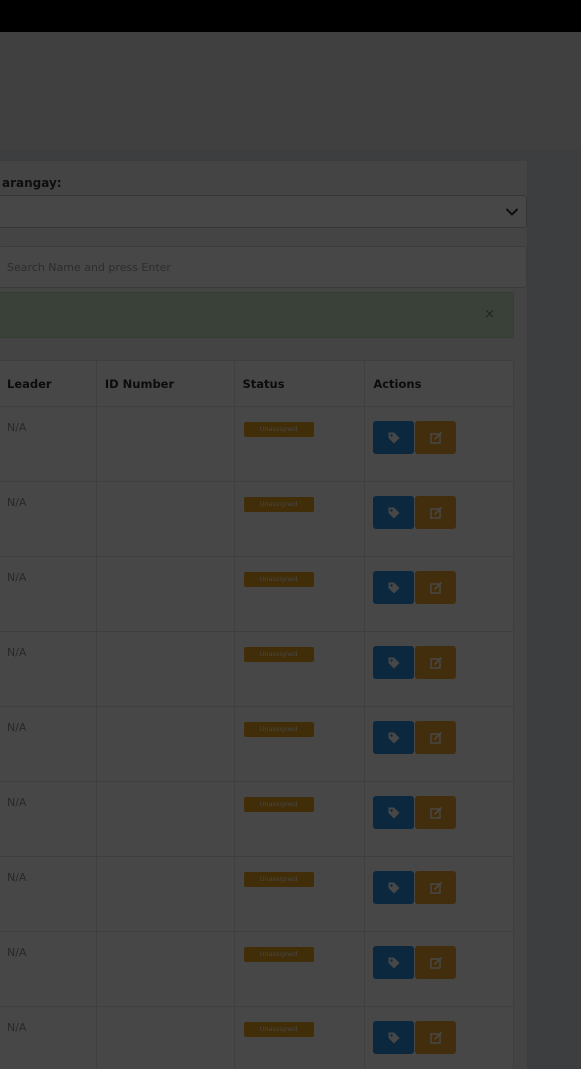 Image resolution: width=581 pixels, height=1069 pixels. What do you see at coordinates (48, 383) in the screenshot?
I see `column-header-leader: Leader` at bounding box center [48, 383].